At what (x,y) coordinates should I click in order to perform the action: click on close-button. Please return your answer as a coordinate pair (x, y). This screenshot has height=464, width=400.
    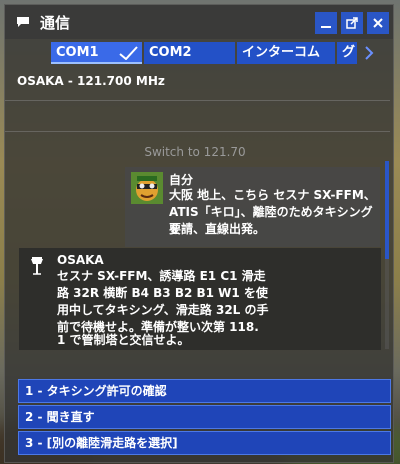
    Looking at the image, I should click on (378, 23).